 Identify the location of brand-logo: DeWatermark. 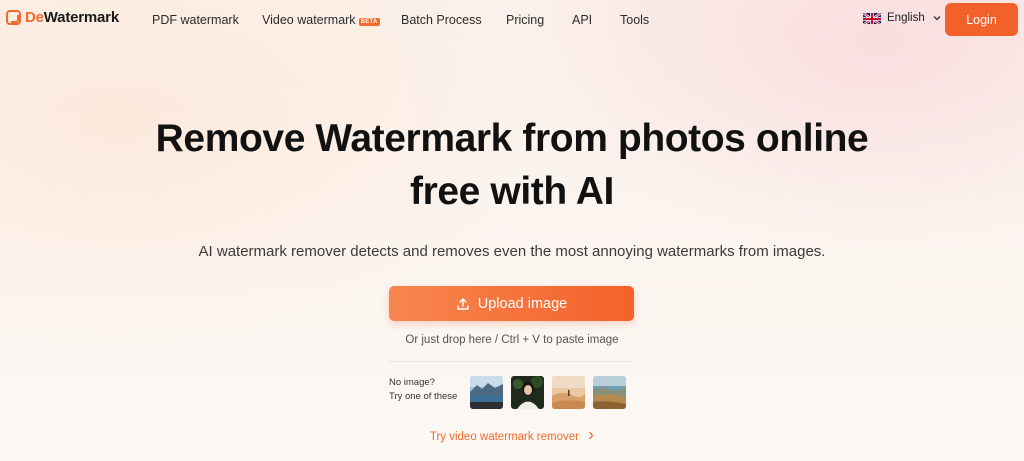
(62, 17).